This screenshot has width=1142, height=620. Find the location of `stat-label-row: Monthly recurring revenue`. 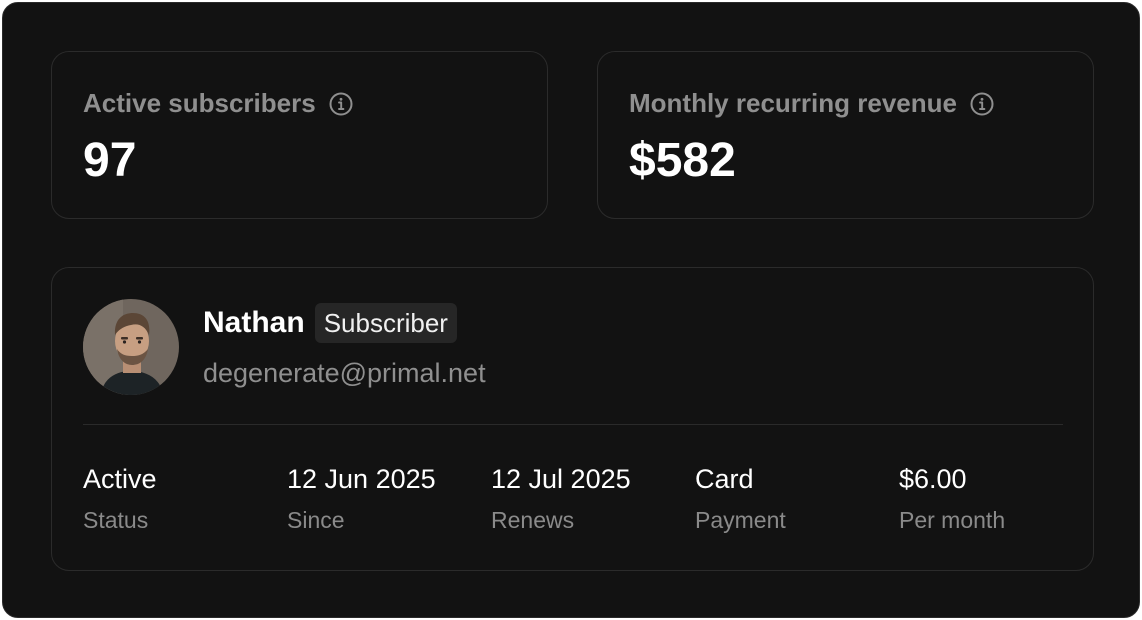

stat-label-row: Monthly recurring revenue is located at coordinates (812, 103).